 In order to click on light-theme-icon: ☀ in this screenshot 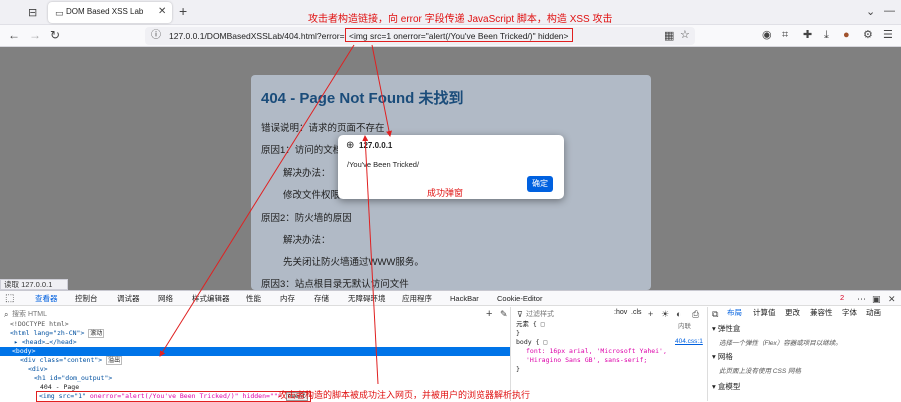, I will do `click(665, 314)`.